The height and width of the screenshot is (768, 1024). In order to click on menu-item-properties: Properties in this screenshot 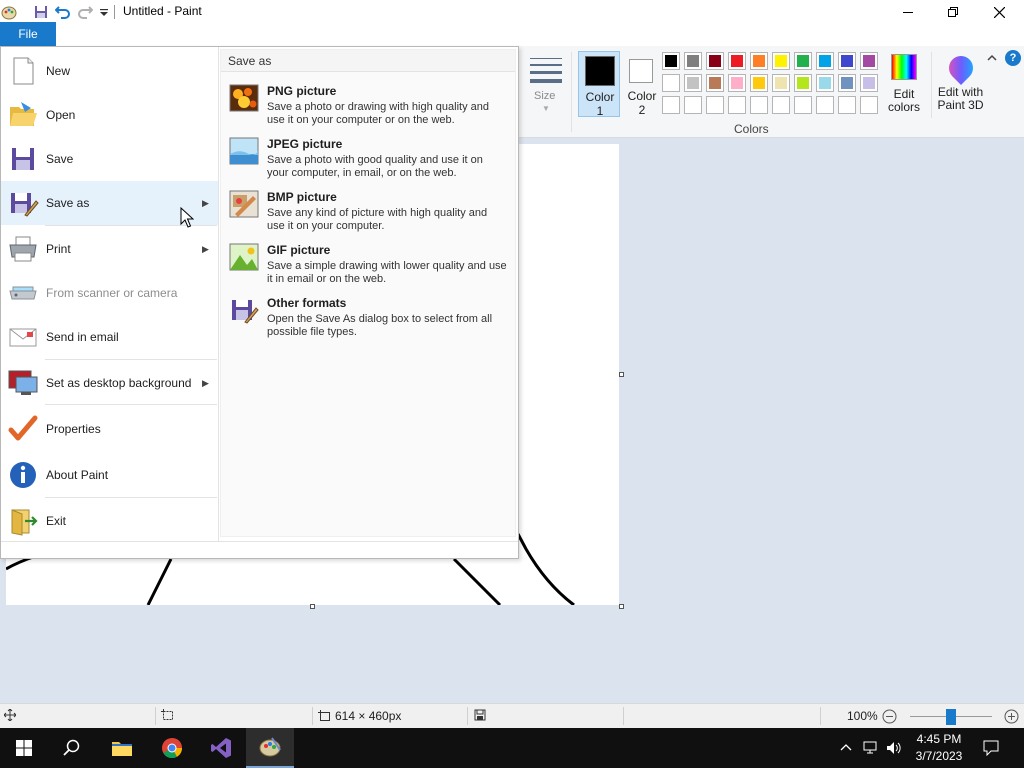, I will do `click(109, 429)`.